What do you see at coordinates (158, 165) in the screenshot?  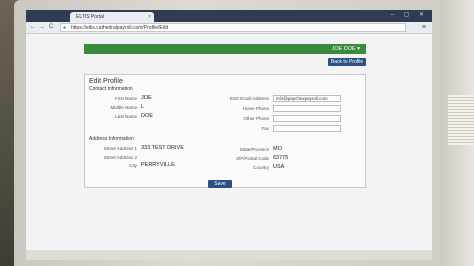 I see `city-value: PERRYVILLE` at bounding box center [158, 165].